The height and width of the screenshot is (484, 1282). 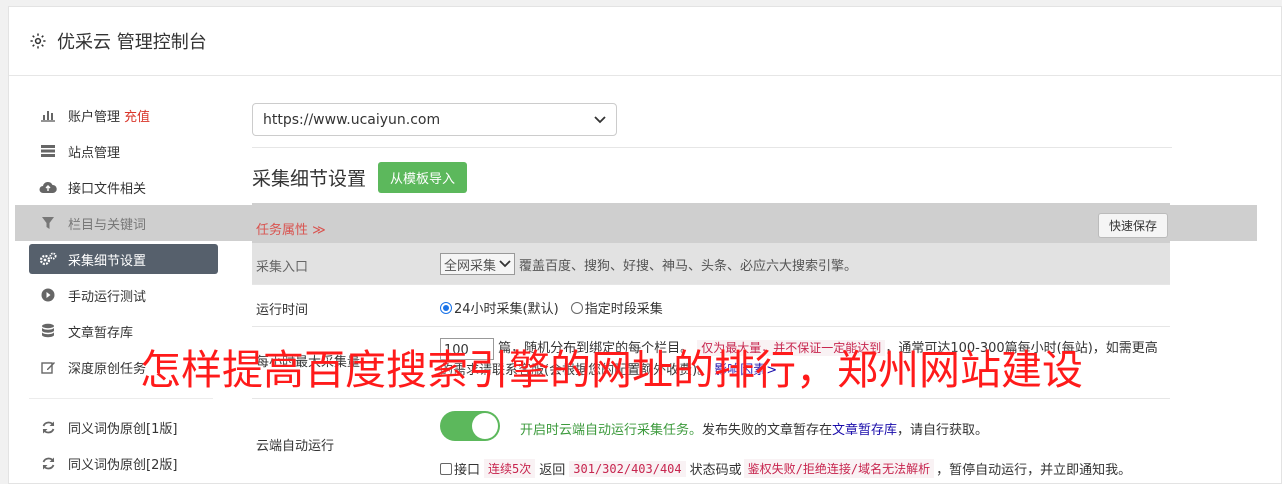 What do you see at coordinates (839, 468) in the screenshot?
I see `code-errors: 鉴权失败/拒绝连接/域名无法解析` at bounding box center [839, 468].